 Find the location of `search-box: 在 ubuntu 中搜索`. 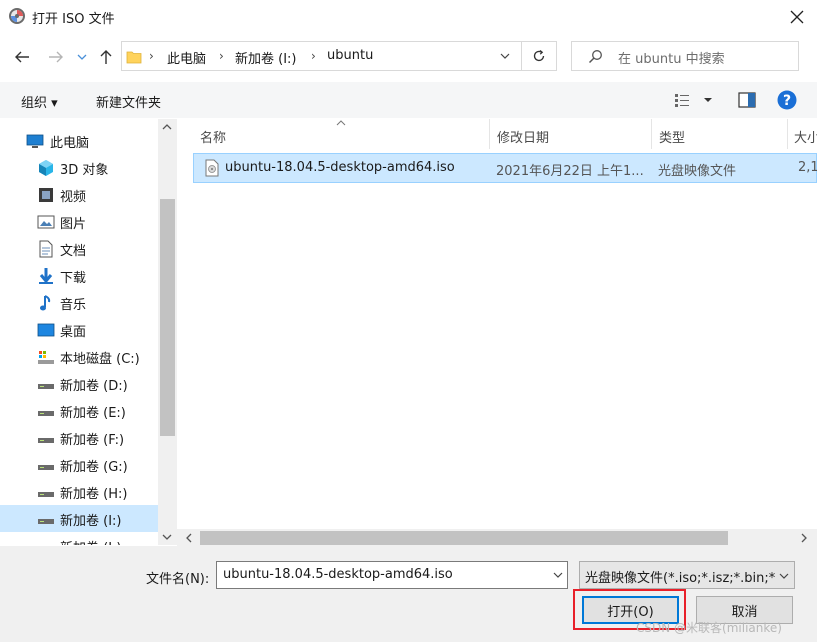

search-box: 在 ubuntu 中搜索 is located at coordinates (685, 56).